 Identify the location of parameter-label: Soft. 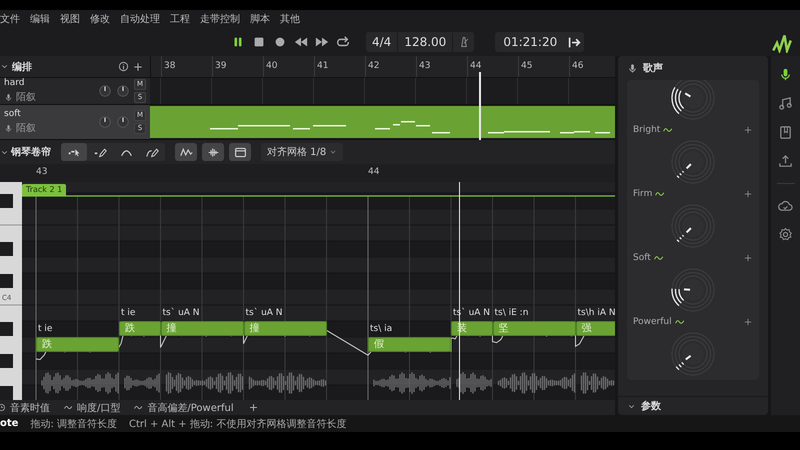
(642, 258).